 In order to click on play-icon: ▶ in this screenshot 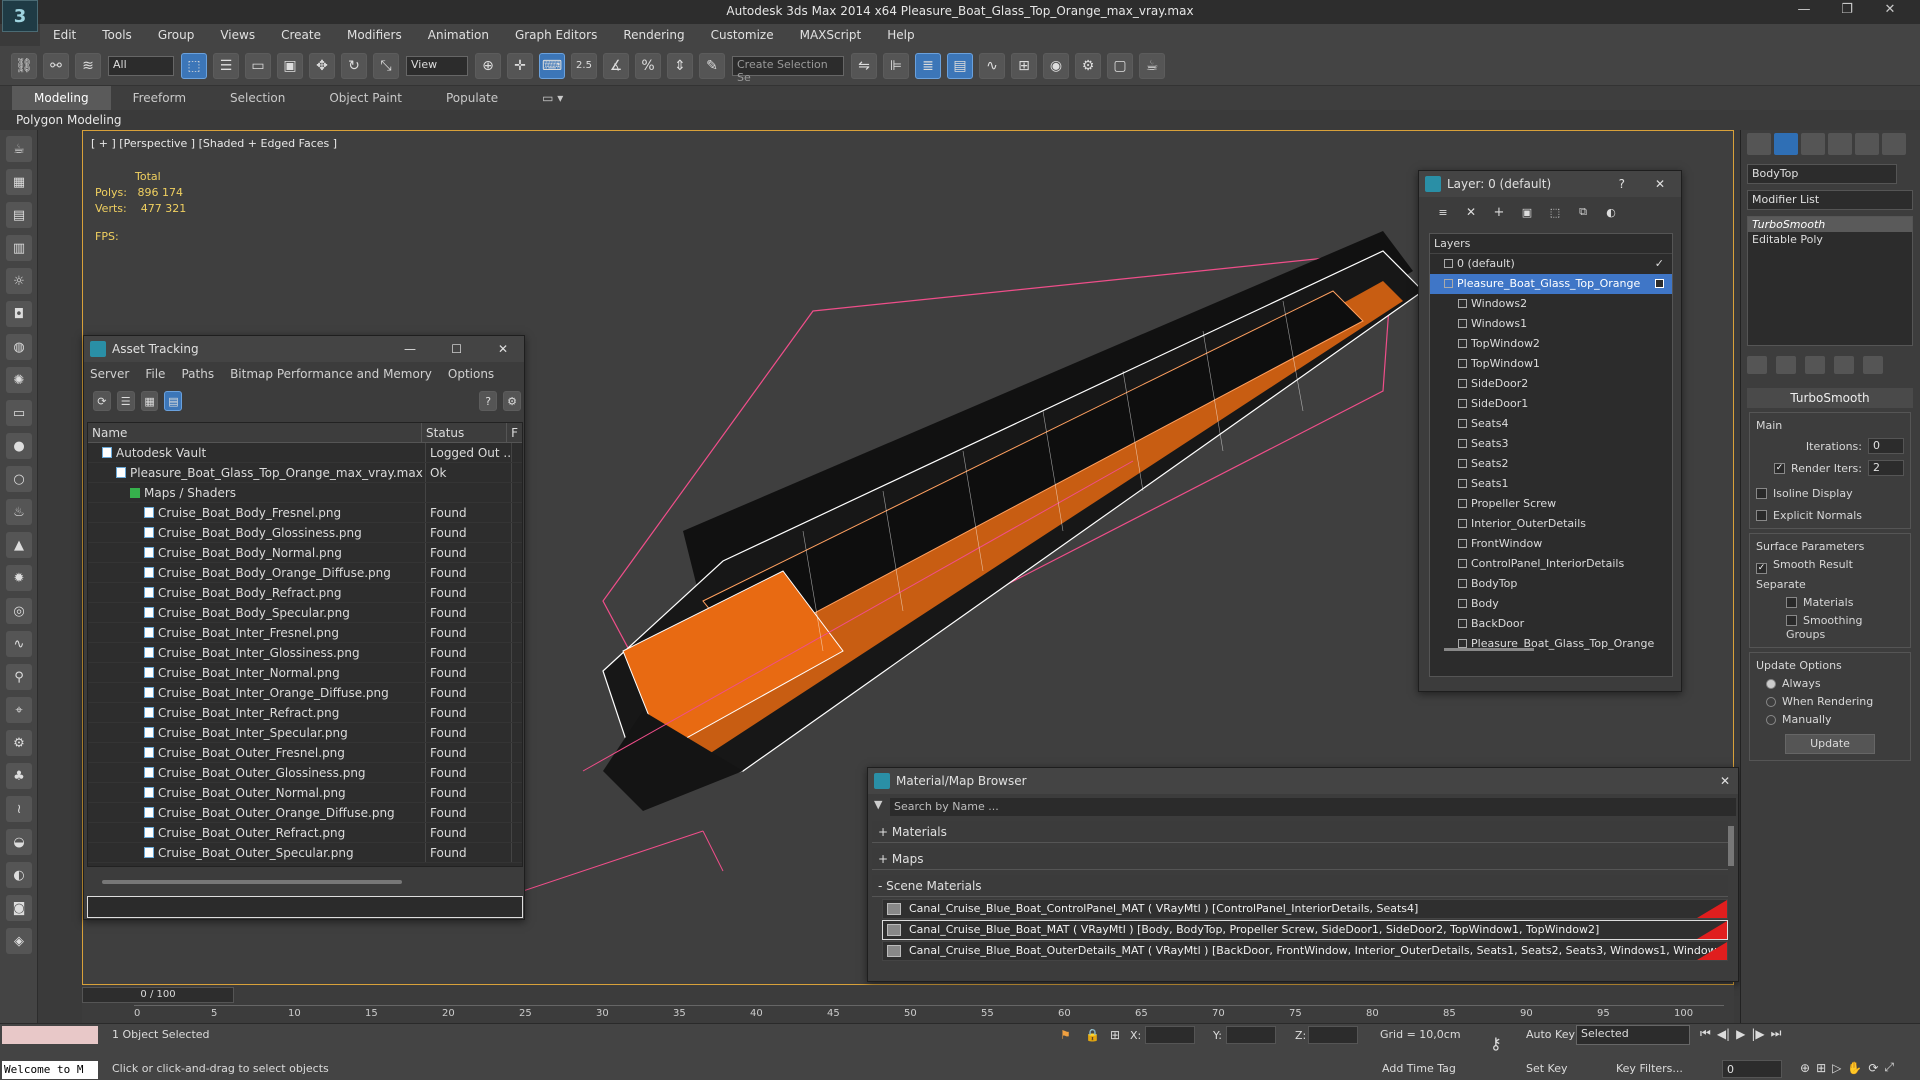, I will do `click(1740, 1034)`.